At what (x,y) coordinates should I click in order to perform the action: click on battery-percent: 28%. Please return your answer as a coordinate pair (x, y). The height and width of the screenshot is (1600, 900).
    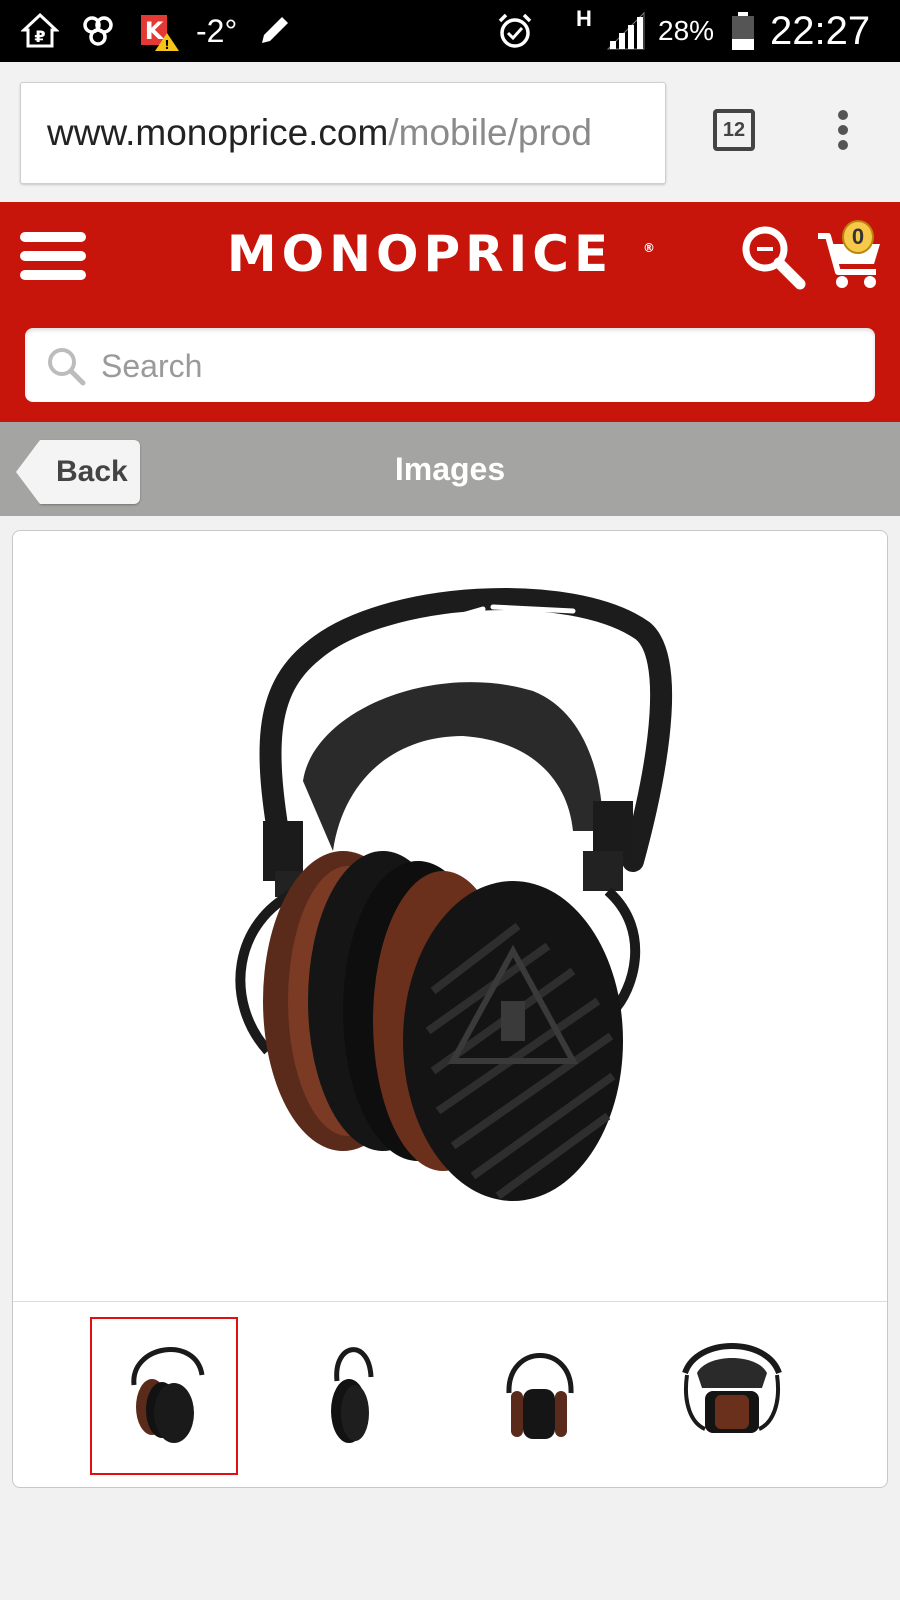
    Looking at the image, I should click on (686, 30).